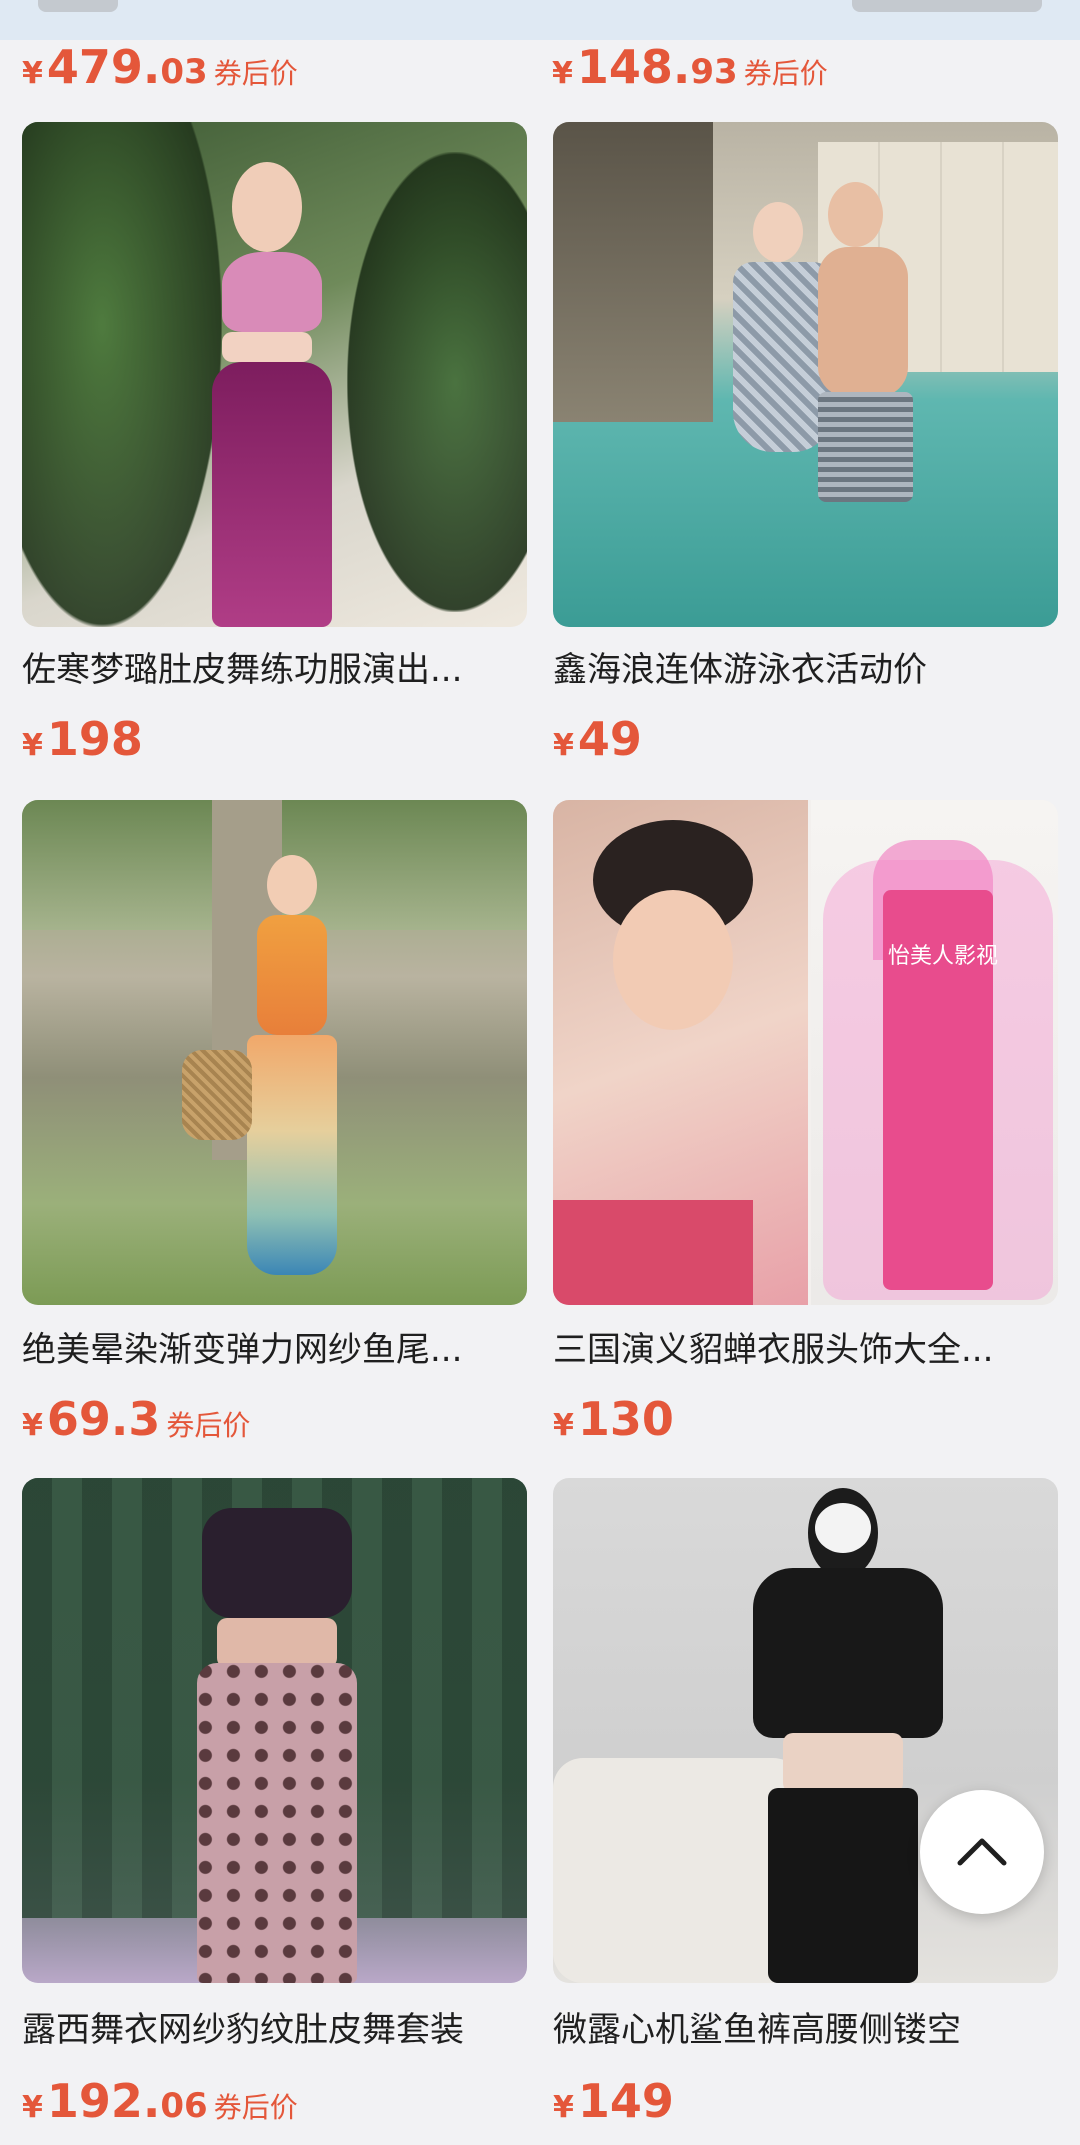 The height and width of the screenshot is (2145, 1080). Describe the element at coordinates (82, 739) in the screenshot. I see `product-price-1: ¥198` at that location.